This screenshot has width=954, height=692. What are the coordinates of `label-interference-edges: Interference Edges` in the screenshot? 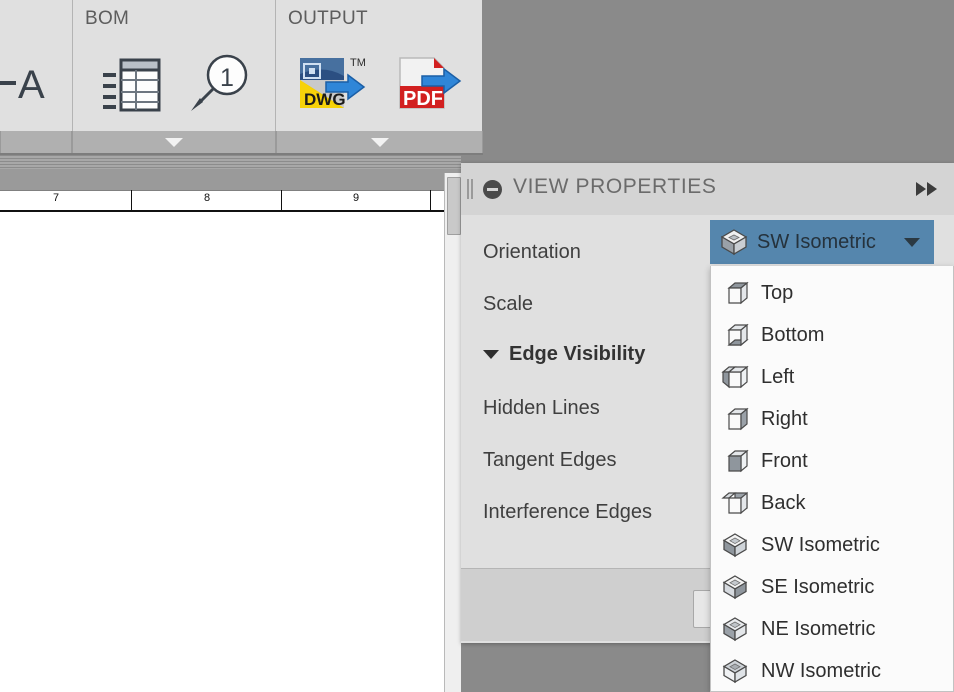 It's located at (567, 512).